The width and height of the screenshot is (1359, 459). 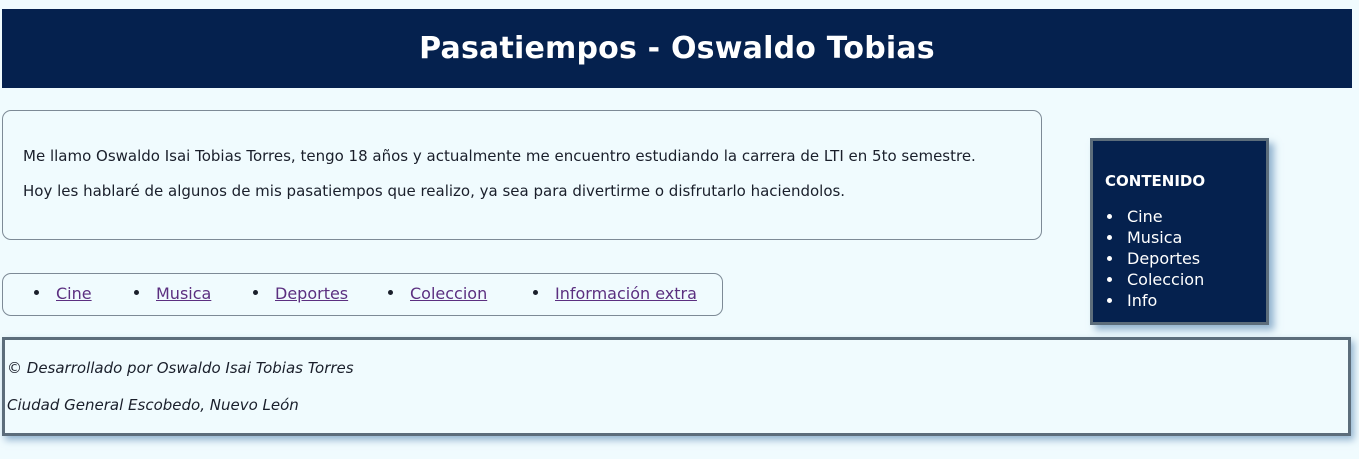 I want to click on page-title: Pasatiempos - Oswaldo Tobias, so click(x=677, y=48).